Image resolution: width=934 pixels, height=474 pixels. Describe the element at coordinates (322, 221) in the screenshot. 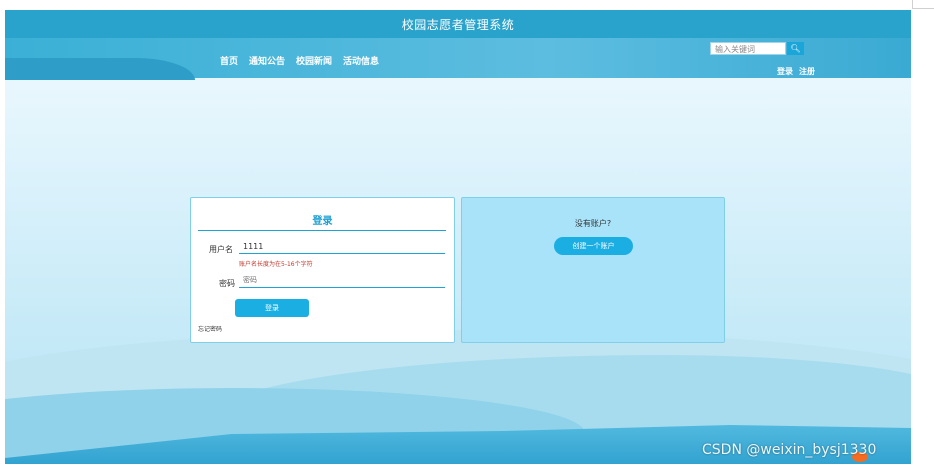

I see `login-title: 登录` at that location.